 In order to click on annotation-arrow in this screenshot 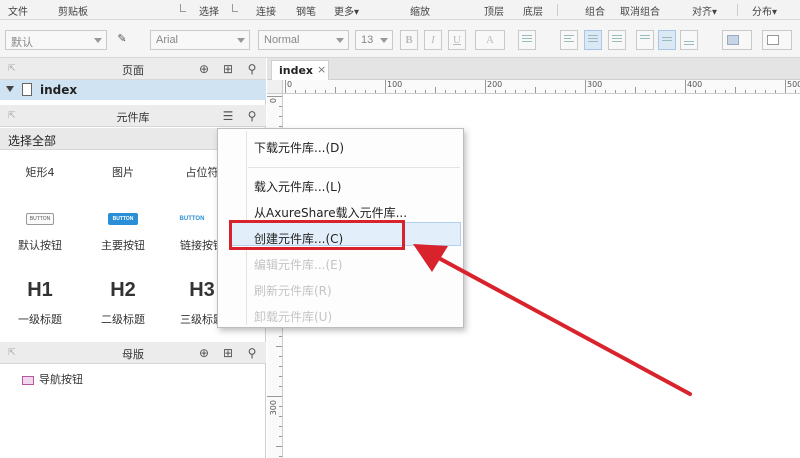, I will do `click(552, 320)`.